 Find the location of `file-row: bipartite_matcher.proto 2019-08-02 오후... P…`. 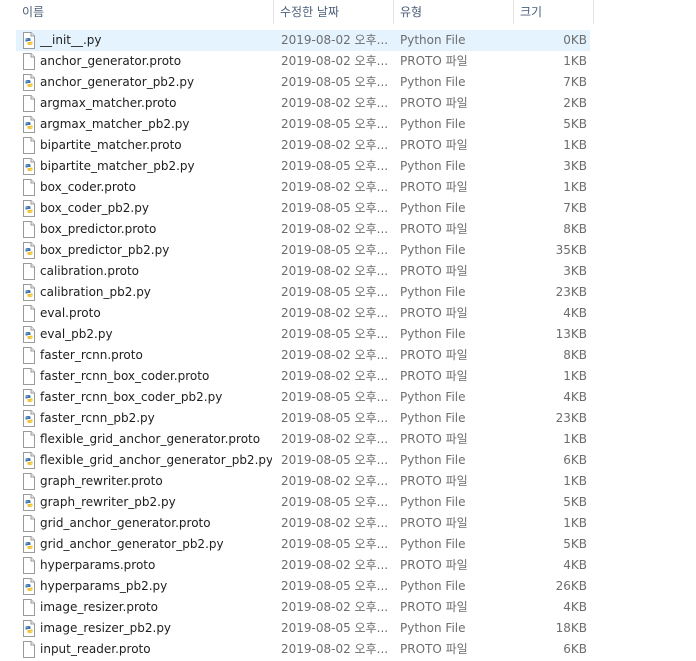

file-row: bipartite_matcher.proto 2019-08-02 오후... P… is located at coordinates (303, 145).